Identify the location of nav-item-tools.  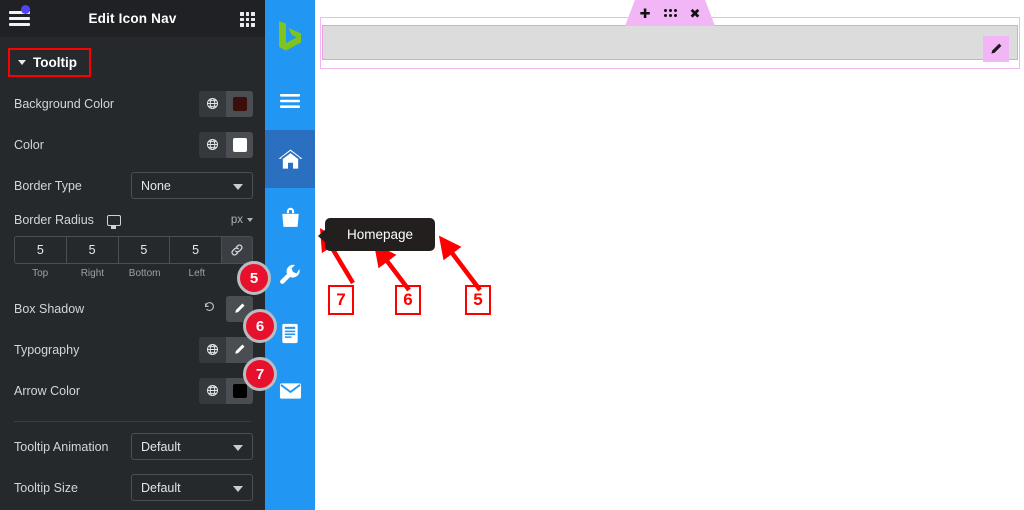
(290, 275).